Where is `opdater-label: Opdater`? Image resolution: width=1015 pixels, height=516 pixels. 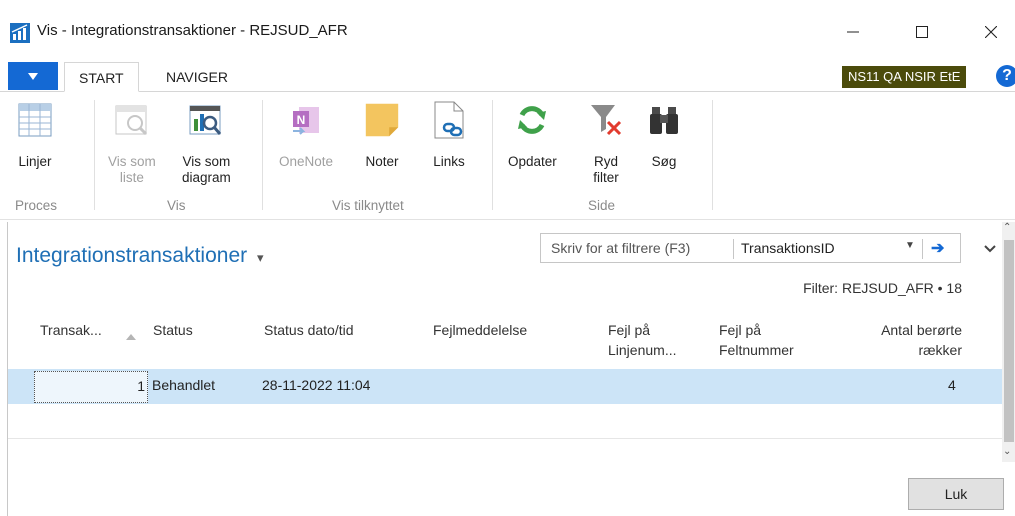
opdater-label: Opdater is located at coordinates (532, 161).